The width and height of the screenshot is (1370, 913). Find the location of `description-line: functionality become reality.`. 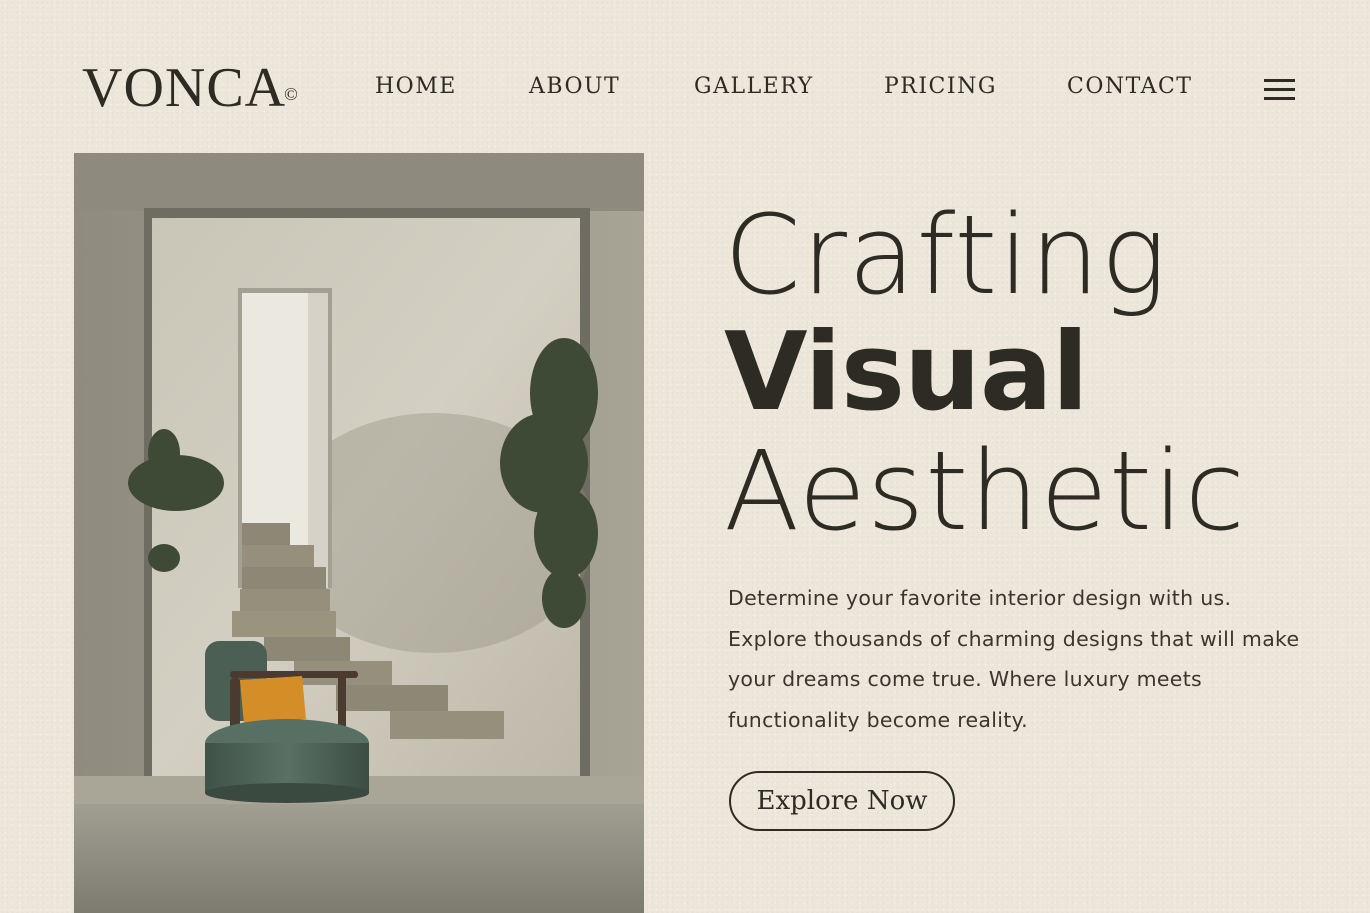

description-line: functionality become reality. is located at coordinates (878, 719).